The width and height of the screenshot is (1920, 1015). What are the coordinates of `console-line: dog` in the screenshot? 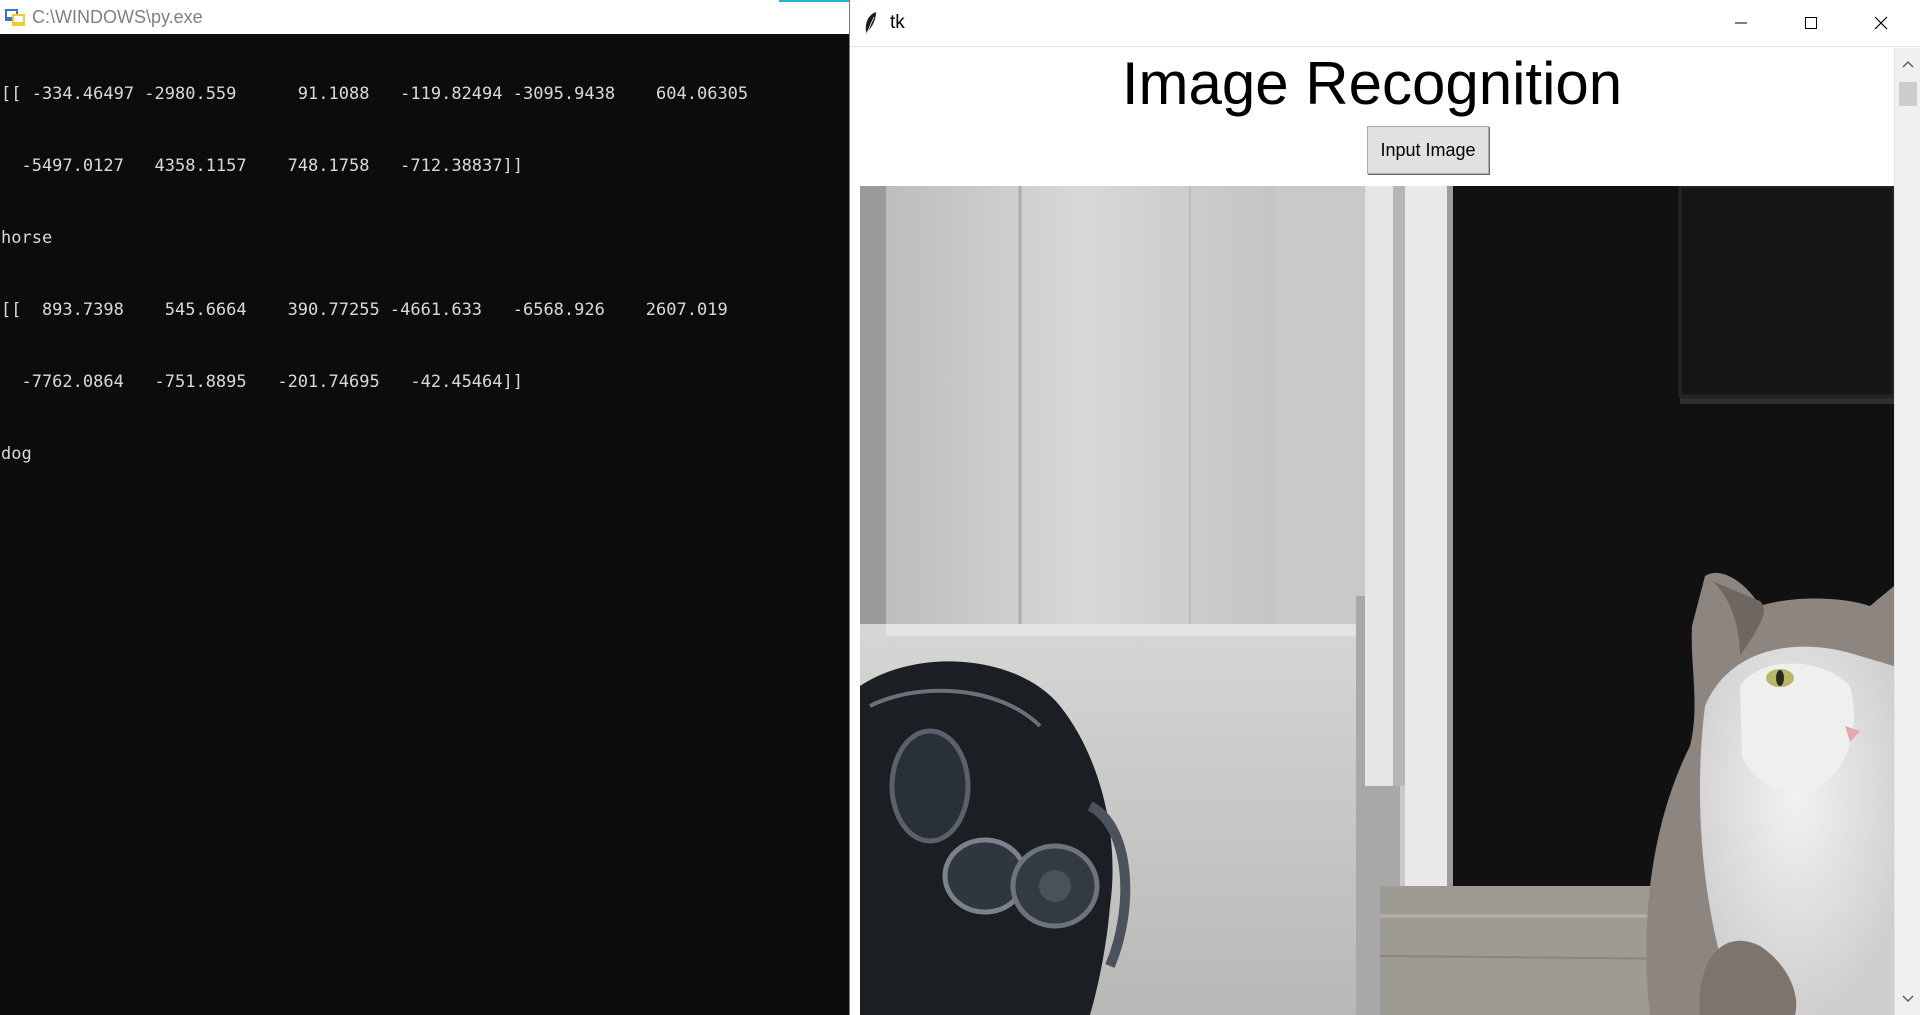 It's located at (16, 454).